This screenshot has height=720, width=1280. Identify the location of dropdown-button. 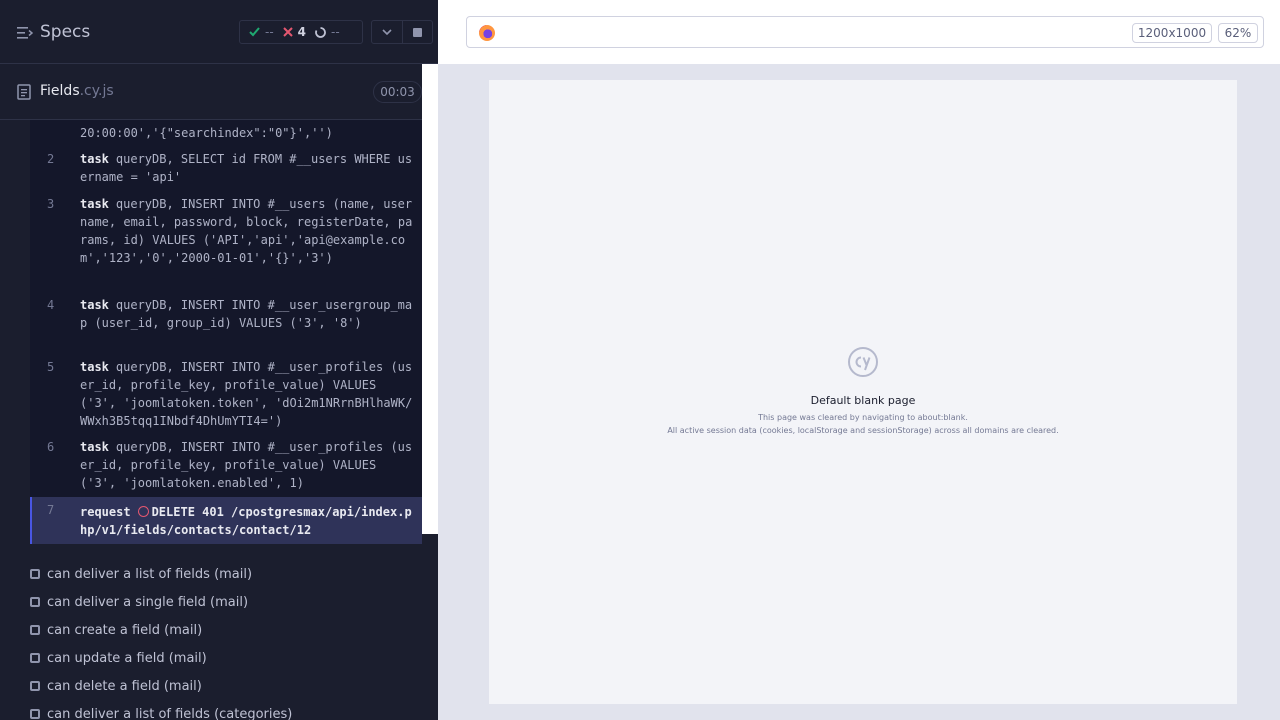
(387, 32).